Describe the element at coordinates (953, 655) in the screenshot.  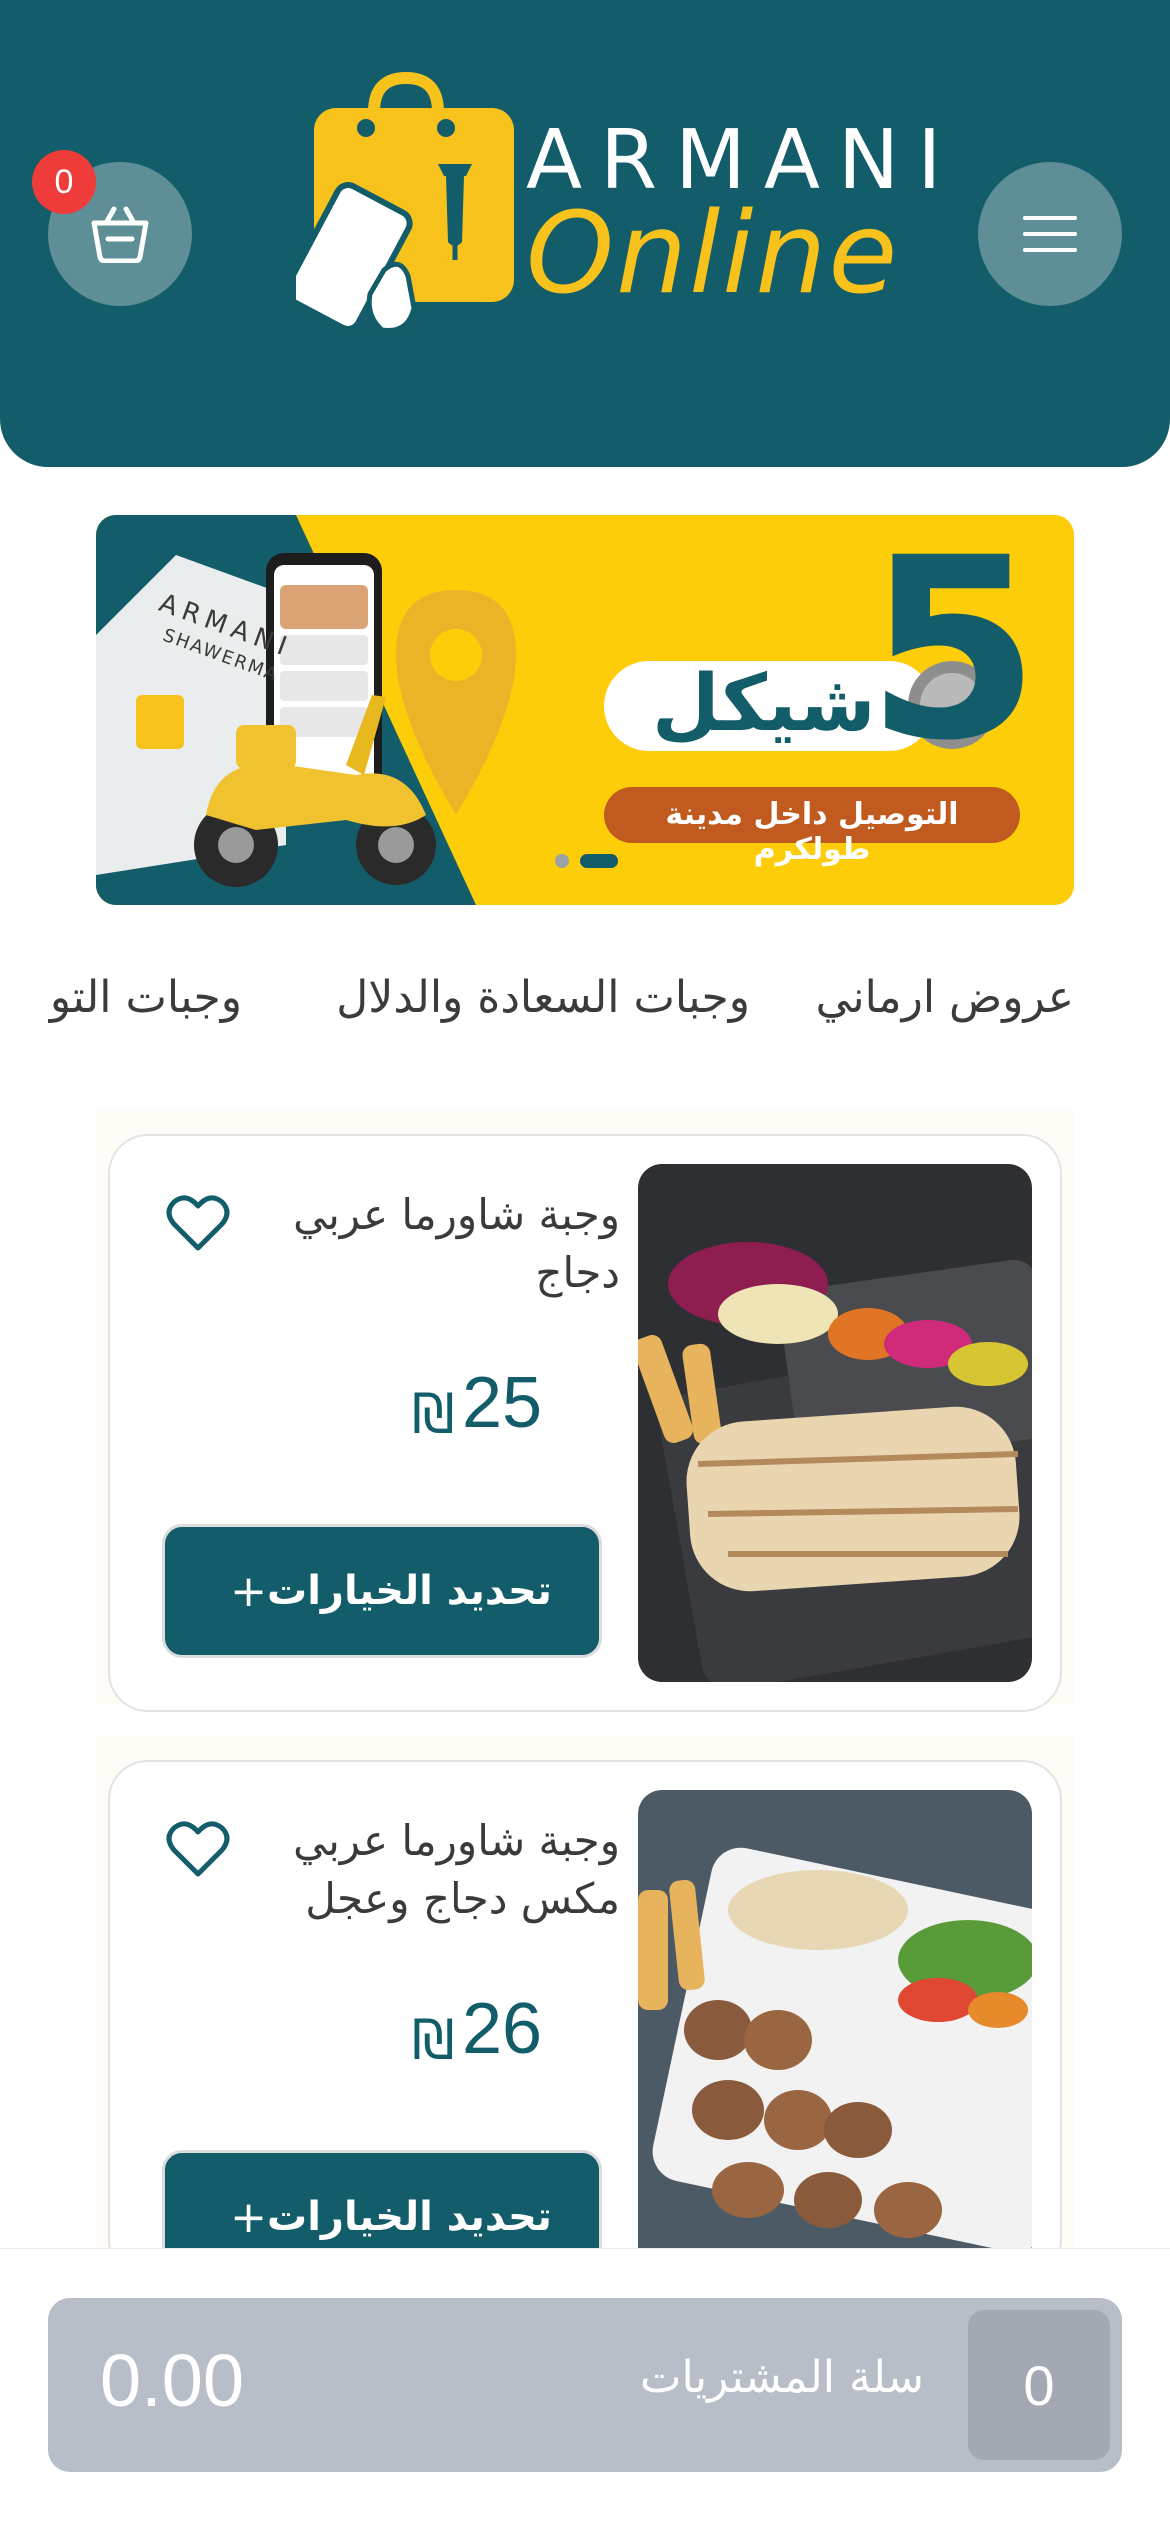
I see `banner-price-number: 5` at that location.